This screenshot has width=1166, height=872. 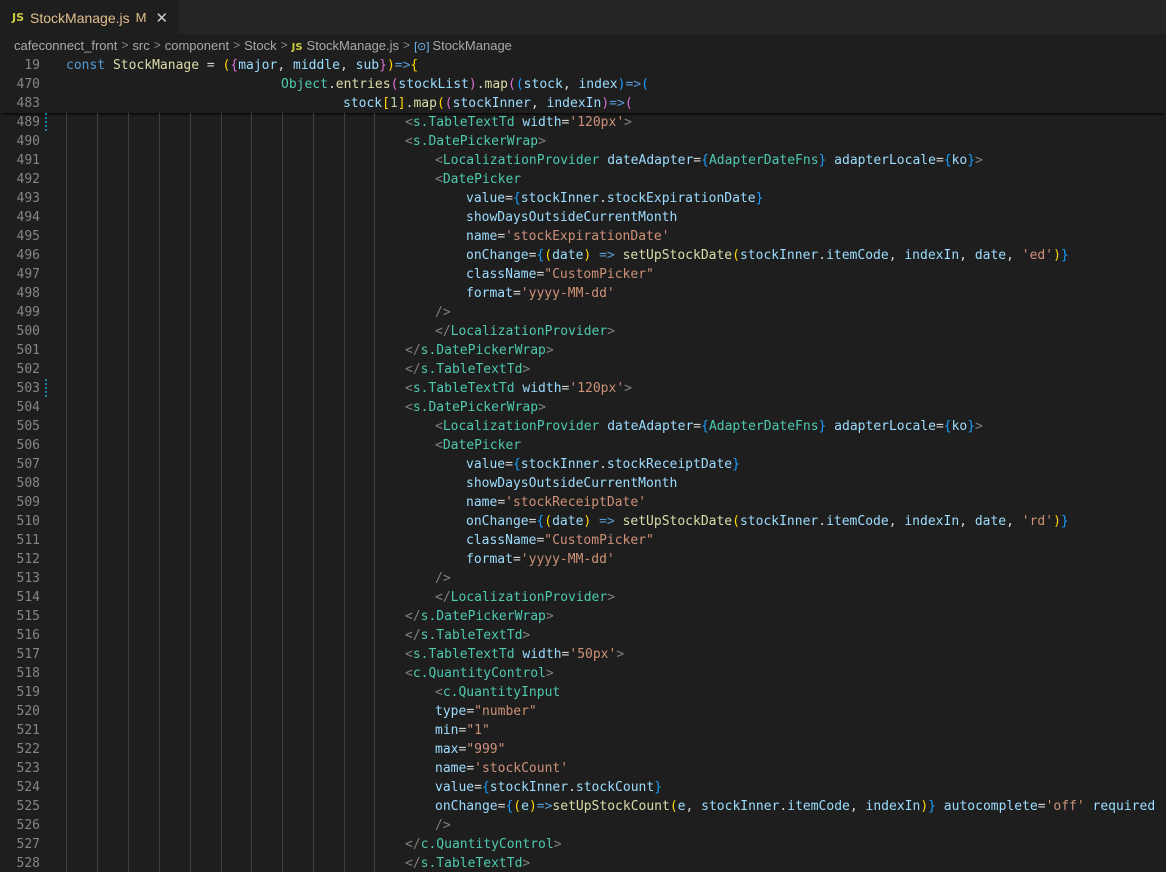 I want to click on code-line: 527 </c.QuantityControl>, so click(x=583, y=844).